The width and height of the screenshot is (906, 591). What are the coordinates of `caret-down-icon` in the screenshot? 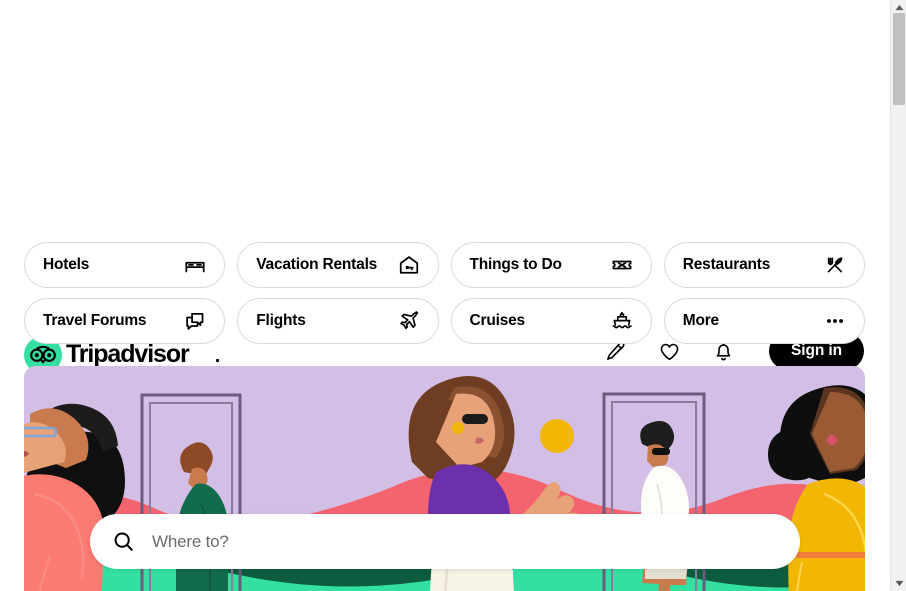 It's located at (898, 583).